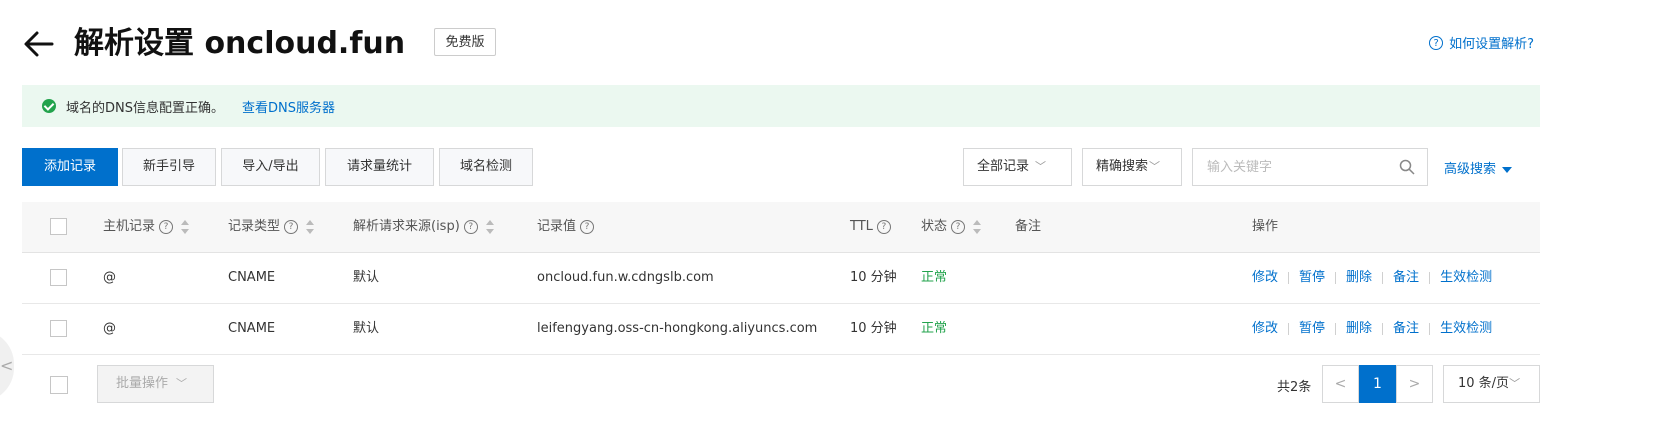 The height and width of the screenshot is (446, 1654). Describe the element at coordinates (142, 383) in the screenshot. I see `batch-actions-label: 批量操作` at that location.